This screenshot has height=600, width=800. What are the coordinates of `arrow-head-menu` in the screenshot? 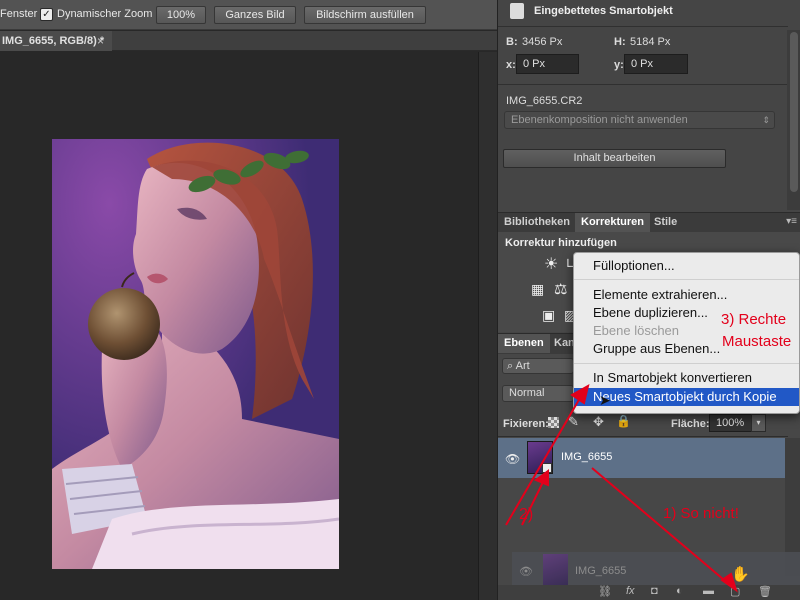 It's located at (580, 394).